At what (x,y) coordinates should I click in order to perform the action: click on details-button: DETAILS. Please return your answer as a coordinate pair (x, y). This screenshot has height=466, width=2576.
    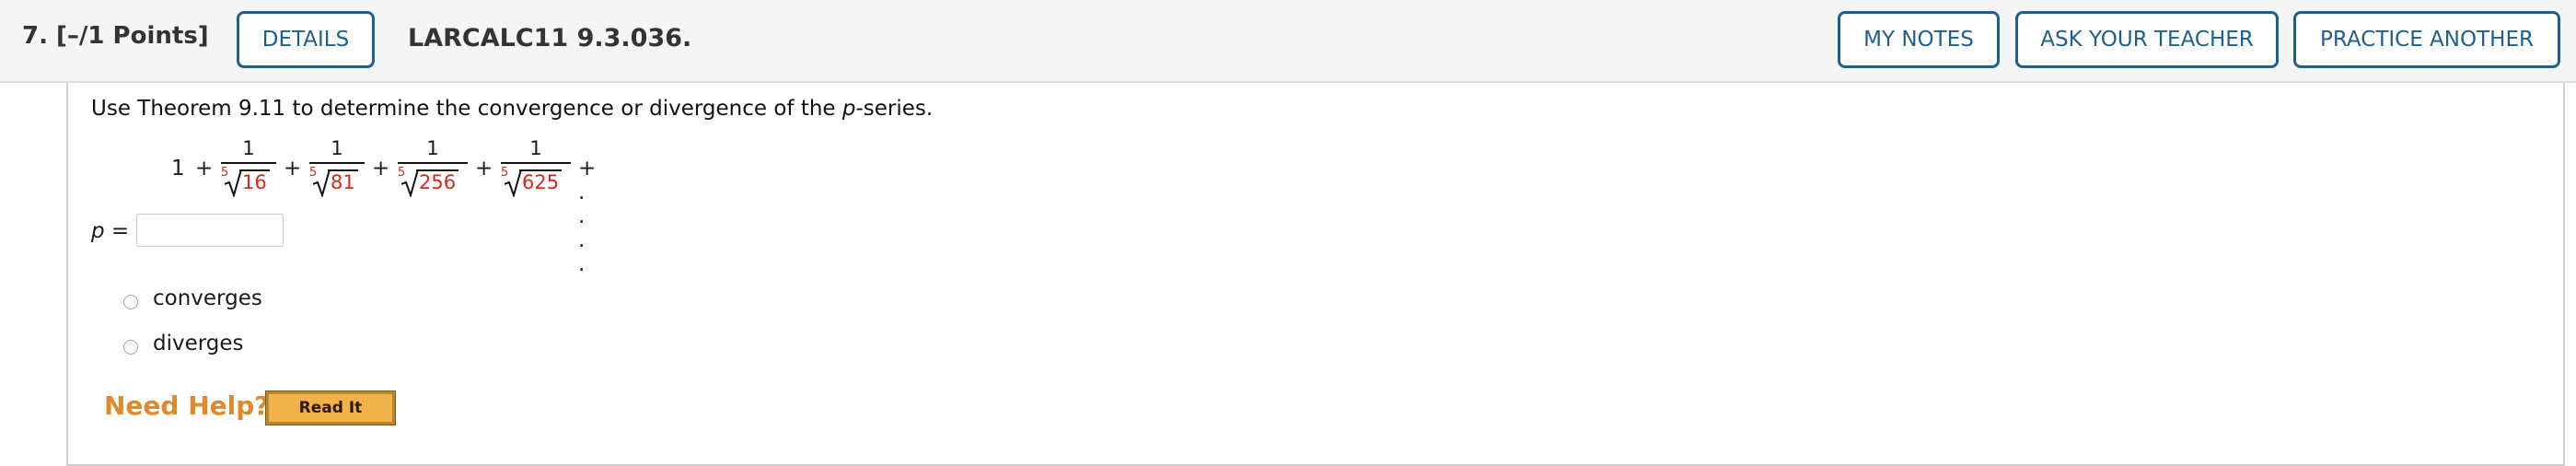
    Looking at the image, I should click on (306, 39).